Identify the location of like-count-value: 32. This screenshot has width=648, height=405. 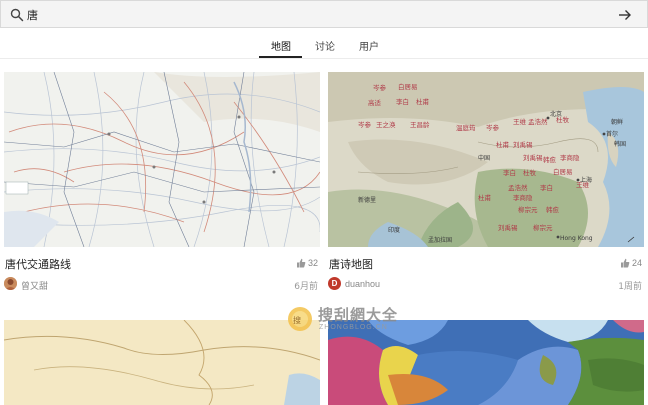
(312, 263).